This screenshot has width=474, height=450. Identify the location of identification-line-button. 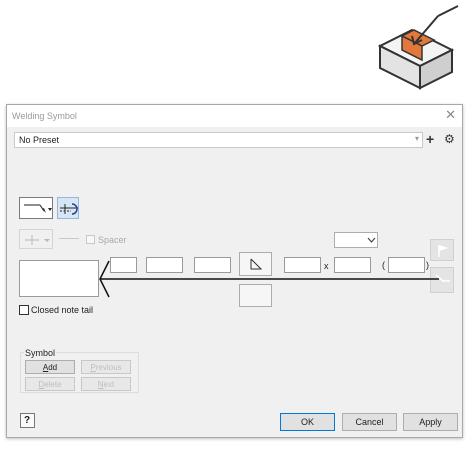
(68, 208).